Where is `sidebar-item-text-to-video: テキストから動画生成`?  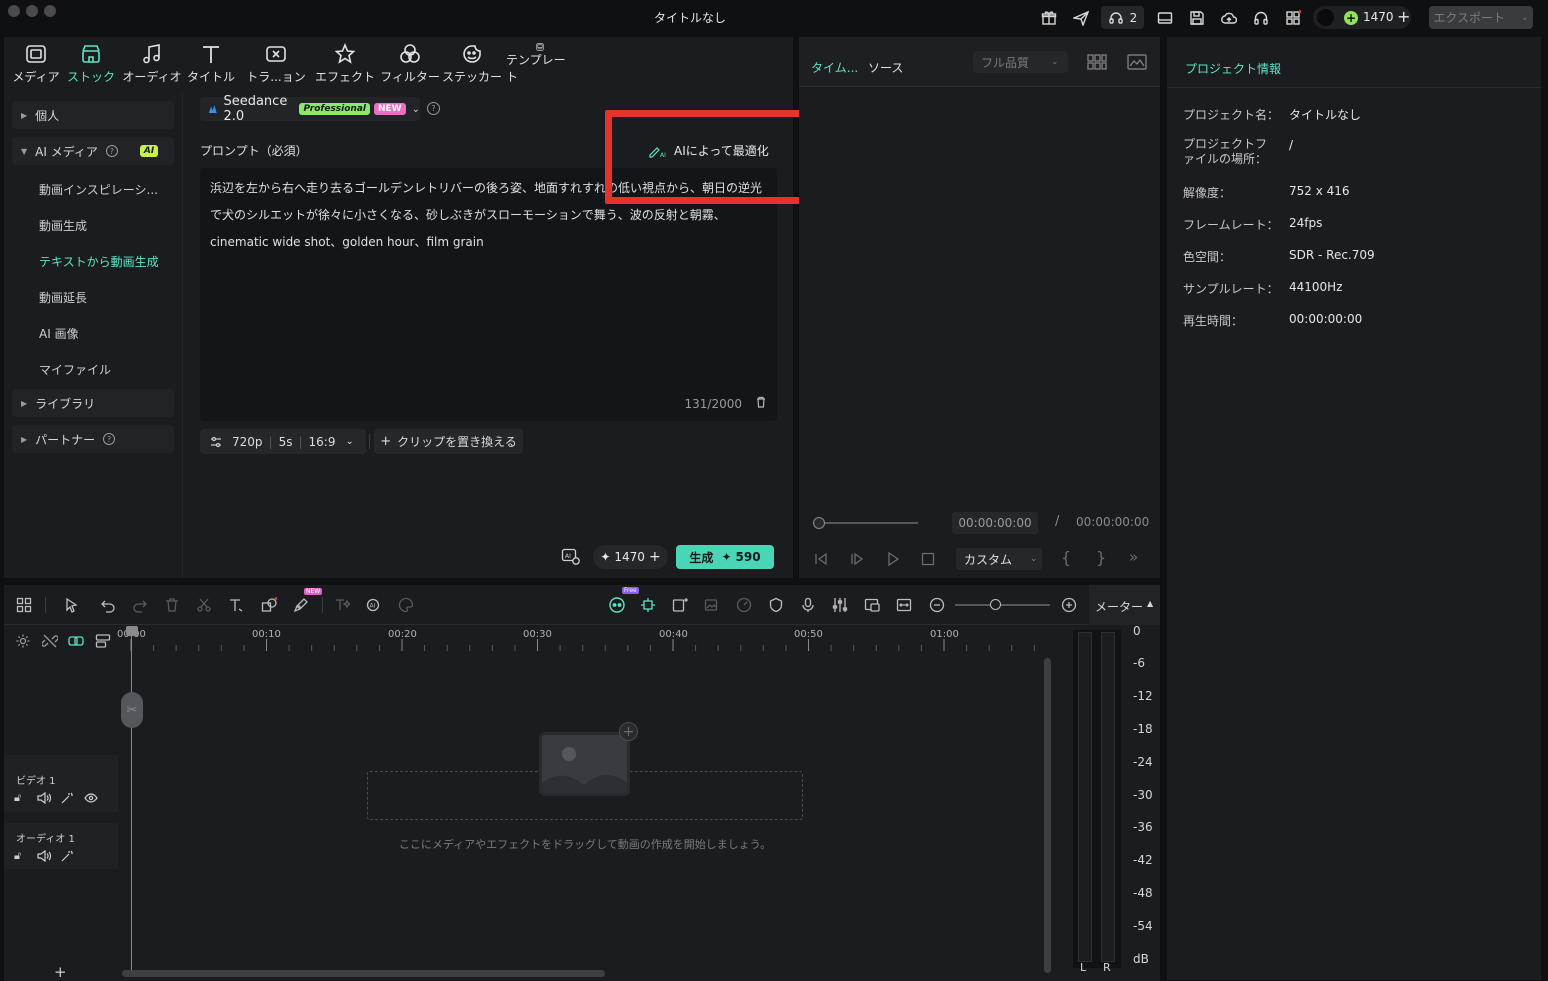
sidebar-item-text-to-video: テキストから動画生成 is located at coordinates (99, 261).